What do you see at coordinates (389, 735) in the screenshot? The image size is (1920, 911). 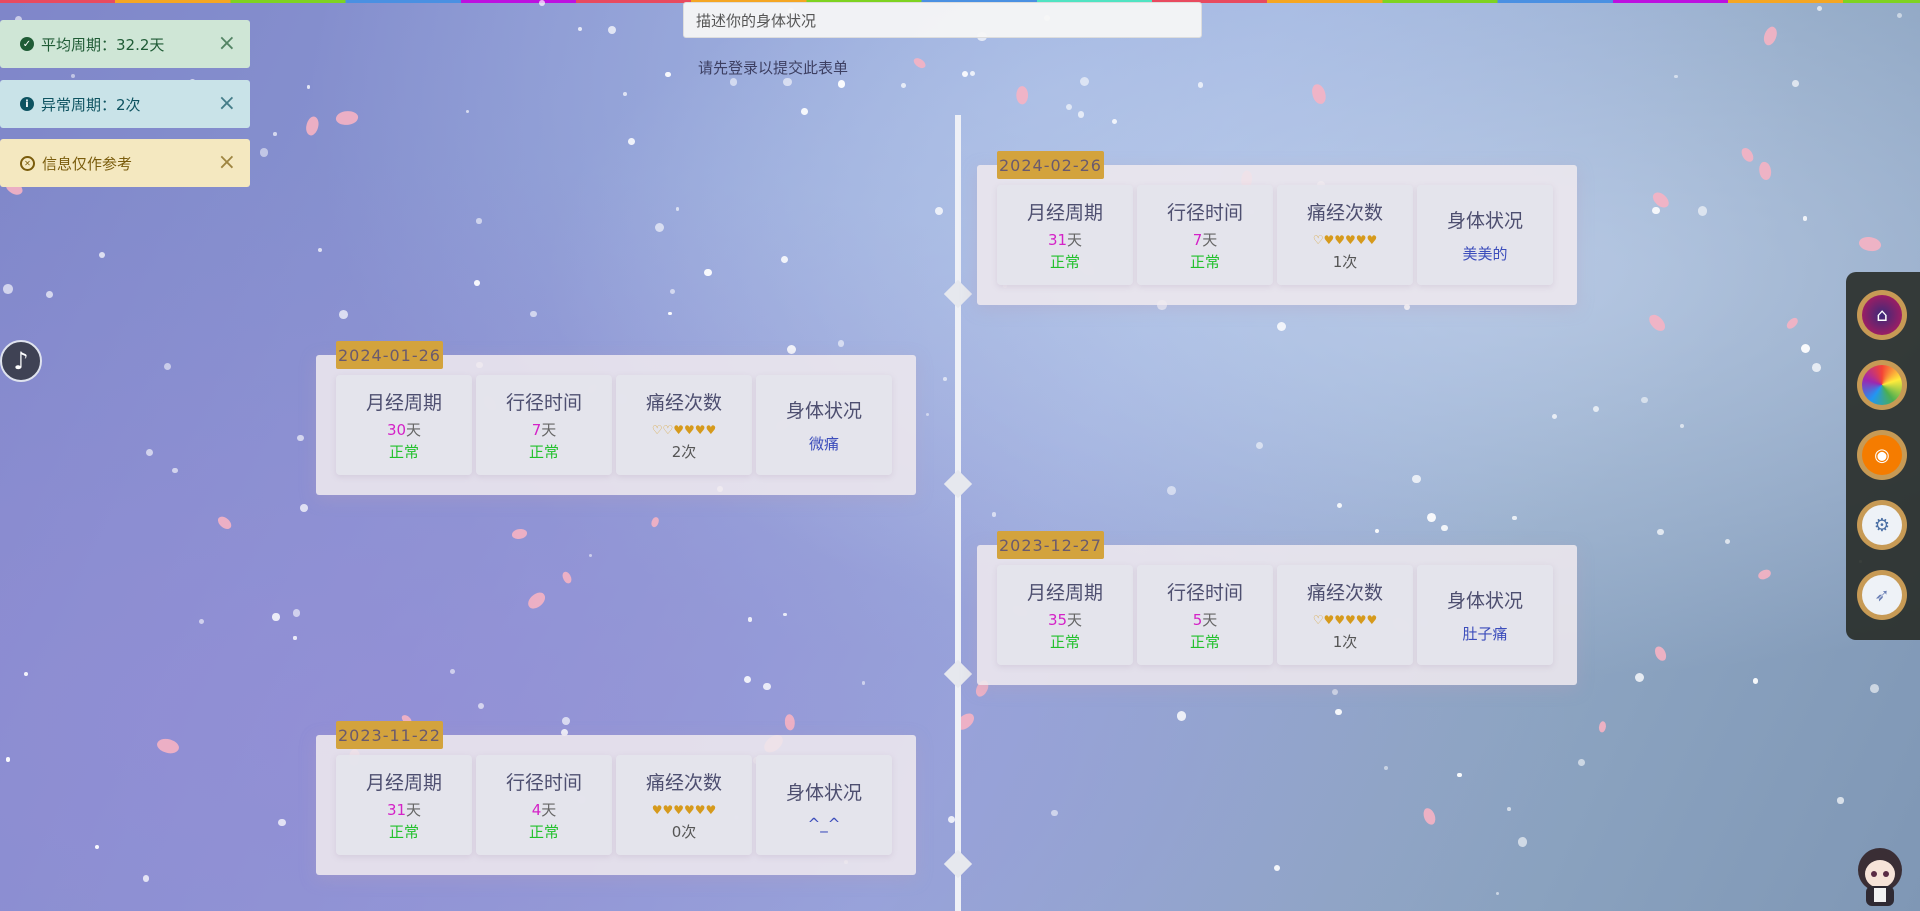 I see `record-date: 2023-11-22` at bounding box center [389, 735].